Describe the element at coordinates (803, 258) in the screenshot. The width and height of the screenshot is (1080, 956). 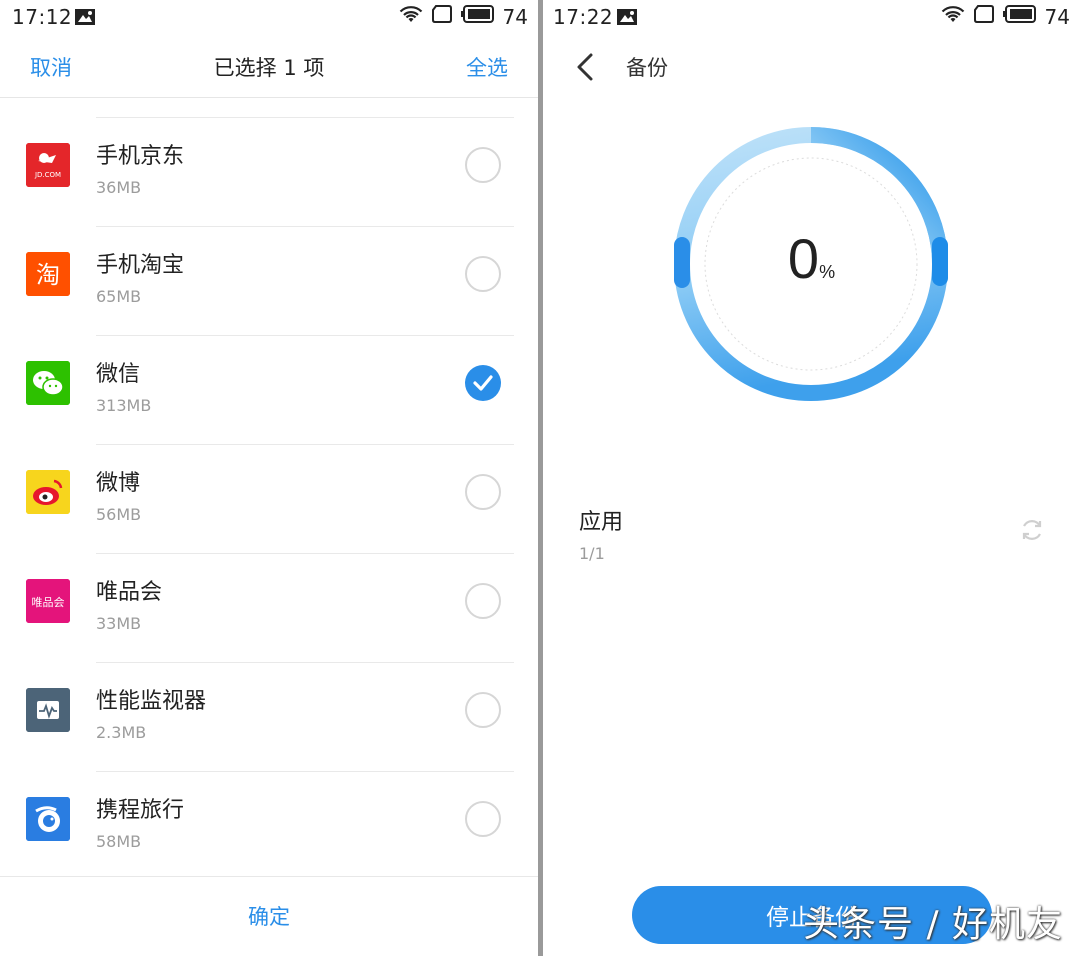
I see `progress-number: 0` at that location.